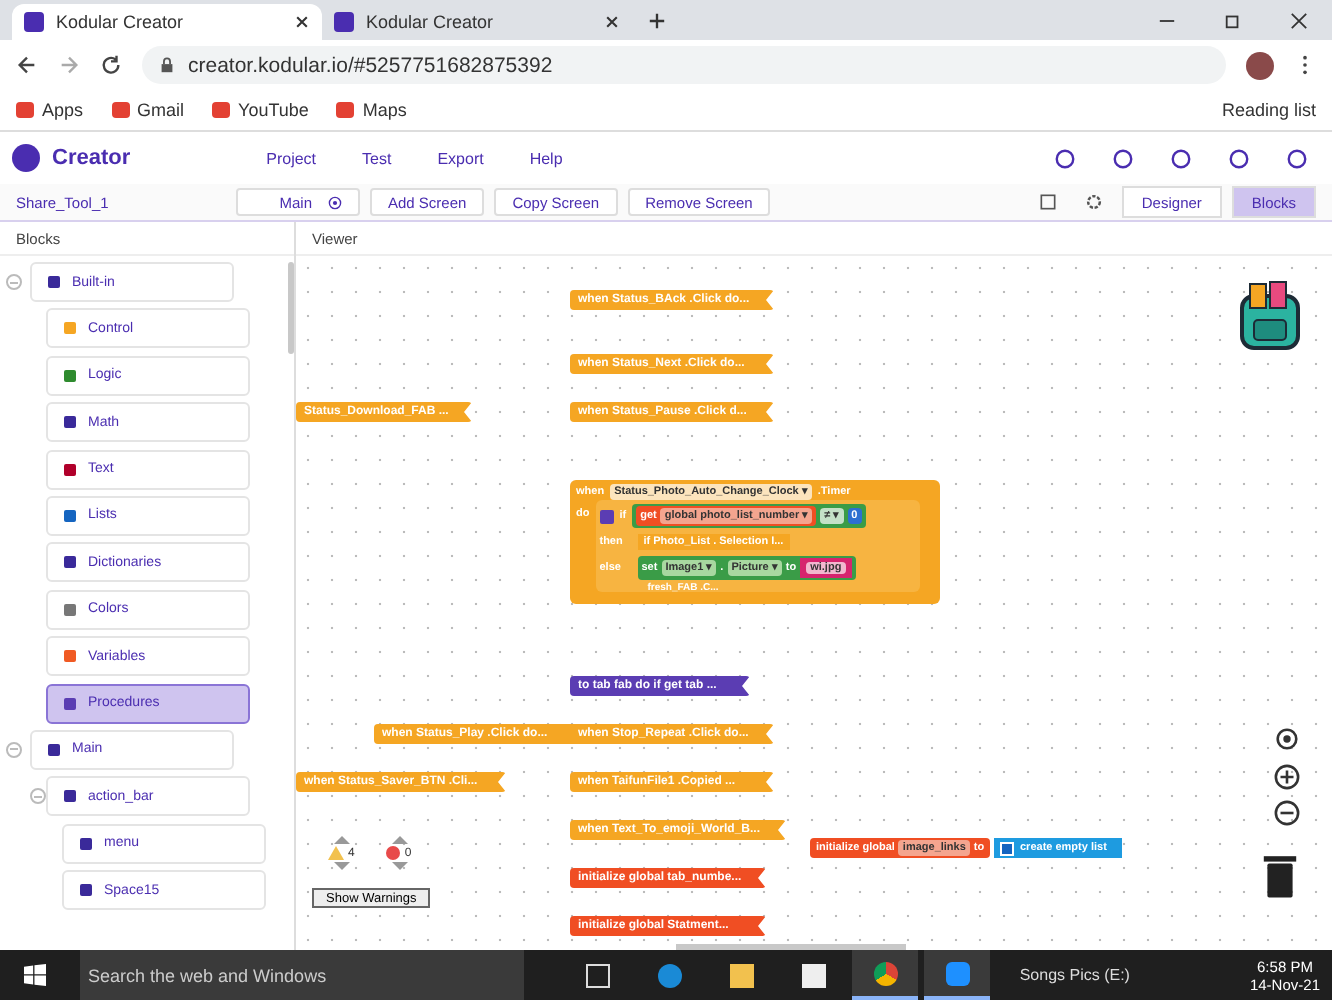 This screenshot has height=1000, width=1332. Describe the element at coordinates (50, 110) in the screenshot. I see `bookmark-link: Apps` at that location.